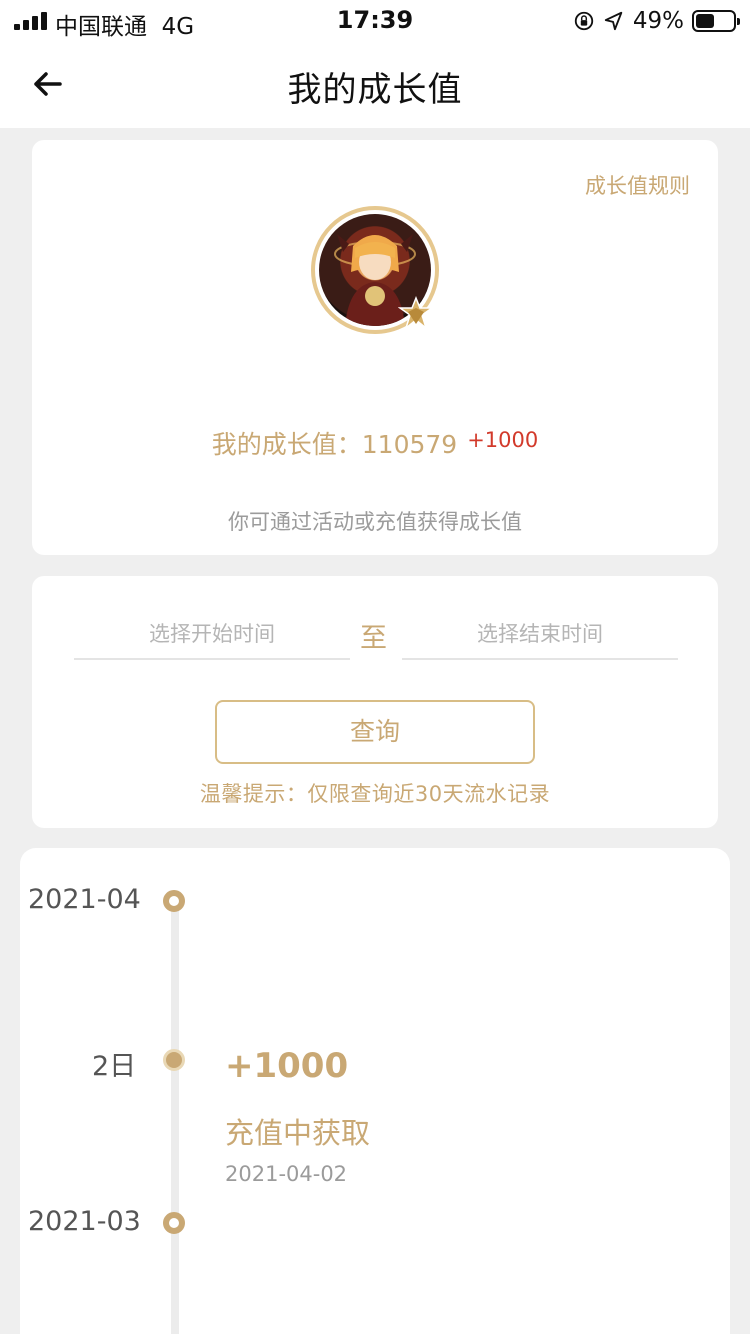 The width and height of the screenshot is (750, 1334). Describe the element at coordinates (375, 794) in the screenshot. I see `query-tip: 温馨提示：仅限查询近30天流水记录` at that location.